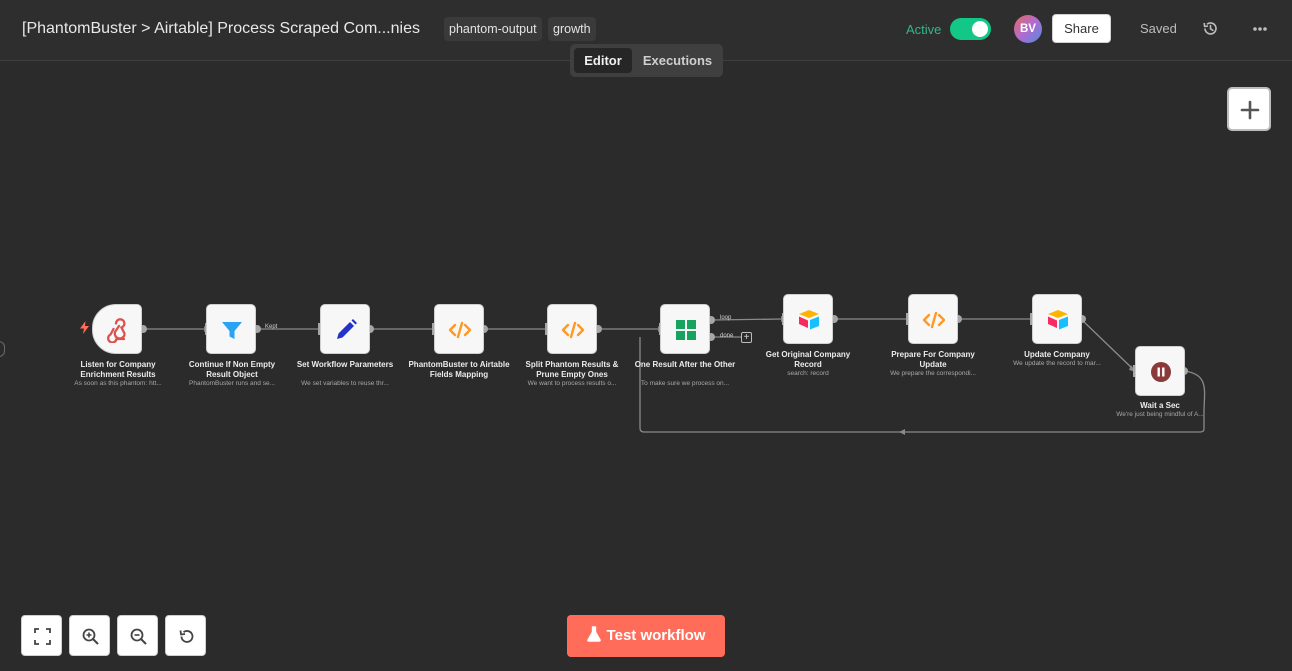  I want to click on zoom-in-icon, so click(90, 636).